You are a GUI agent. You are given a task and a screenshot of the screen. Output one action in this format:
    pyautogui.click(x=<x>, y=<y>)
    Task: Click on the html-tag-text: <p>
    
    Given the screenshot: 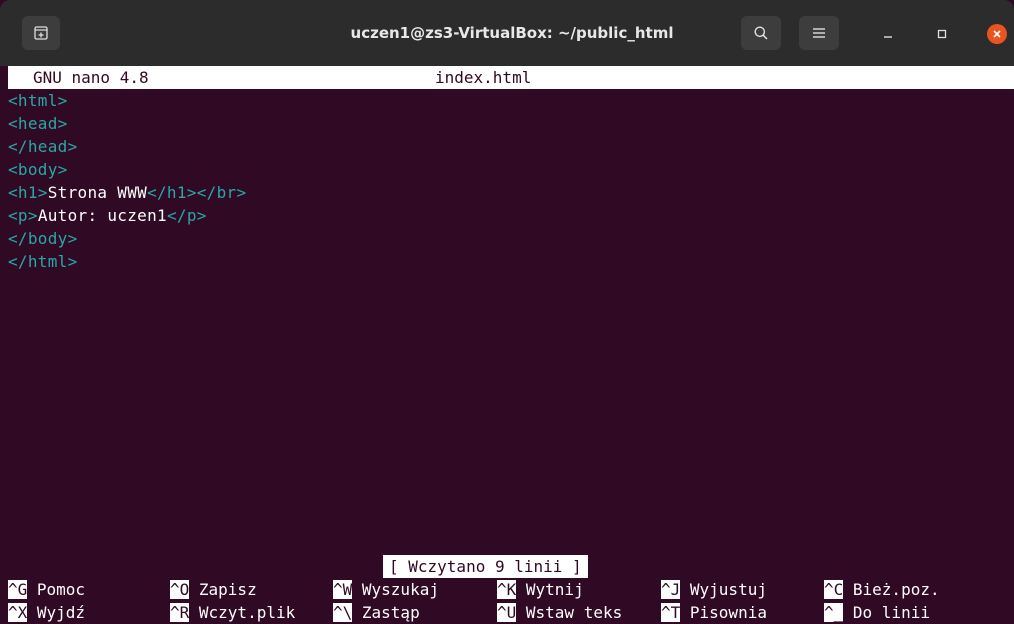 What is the action you would take?
    pyautogui.click(x=23, y=215)
    